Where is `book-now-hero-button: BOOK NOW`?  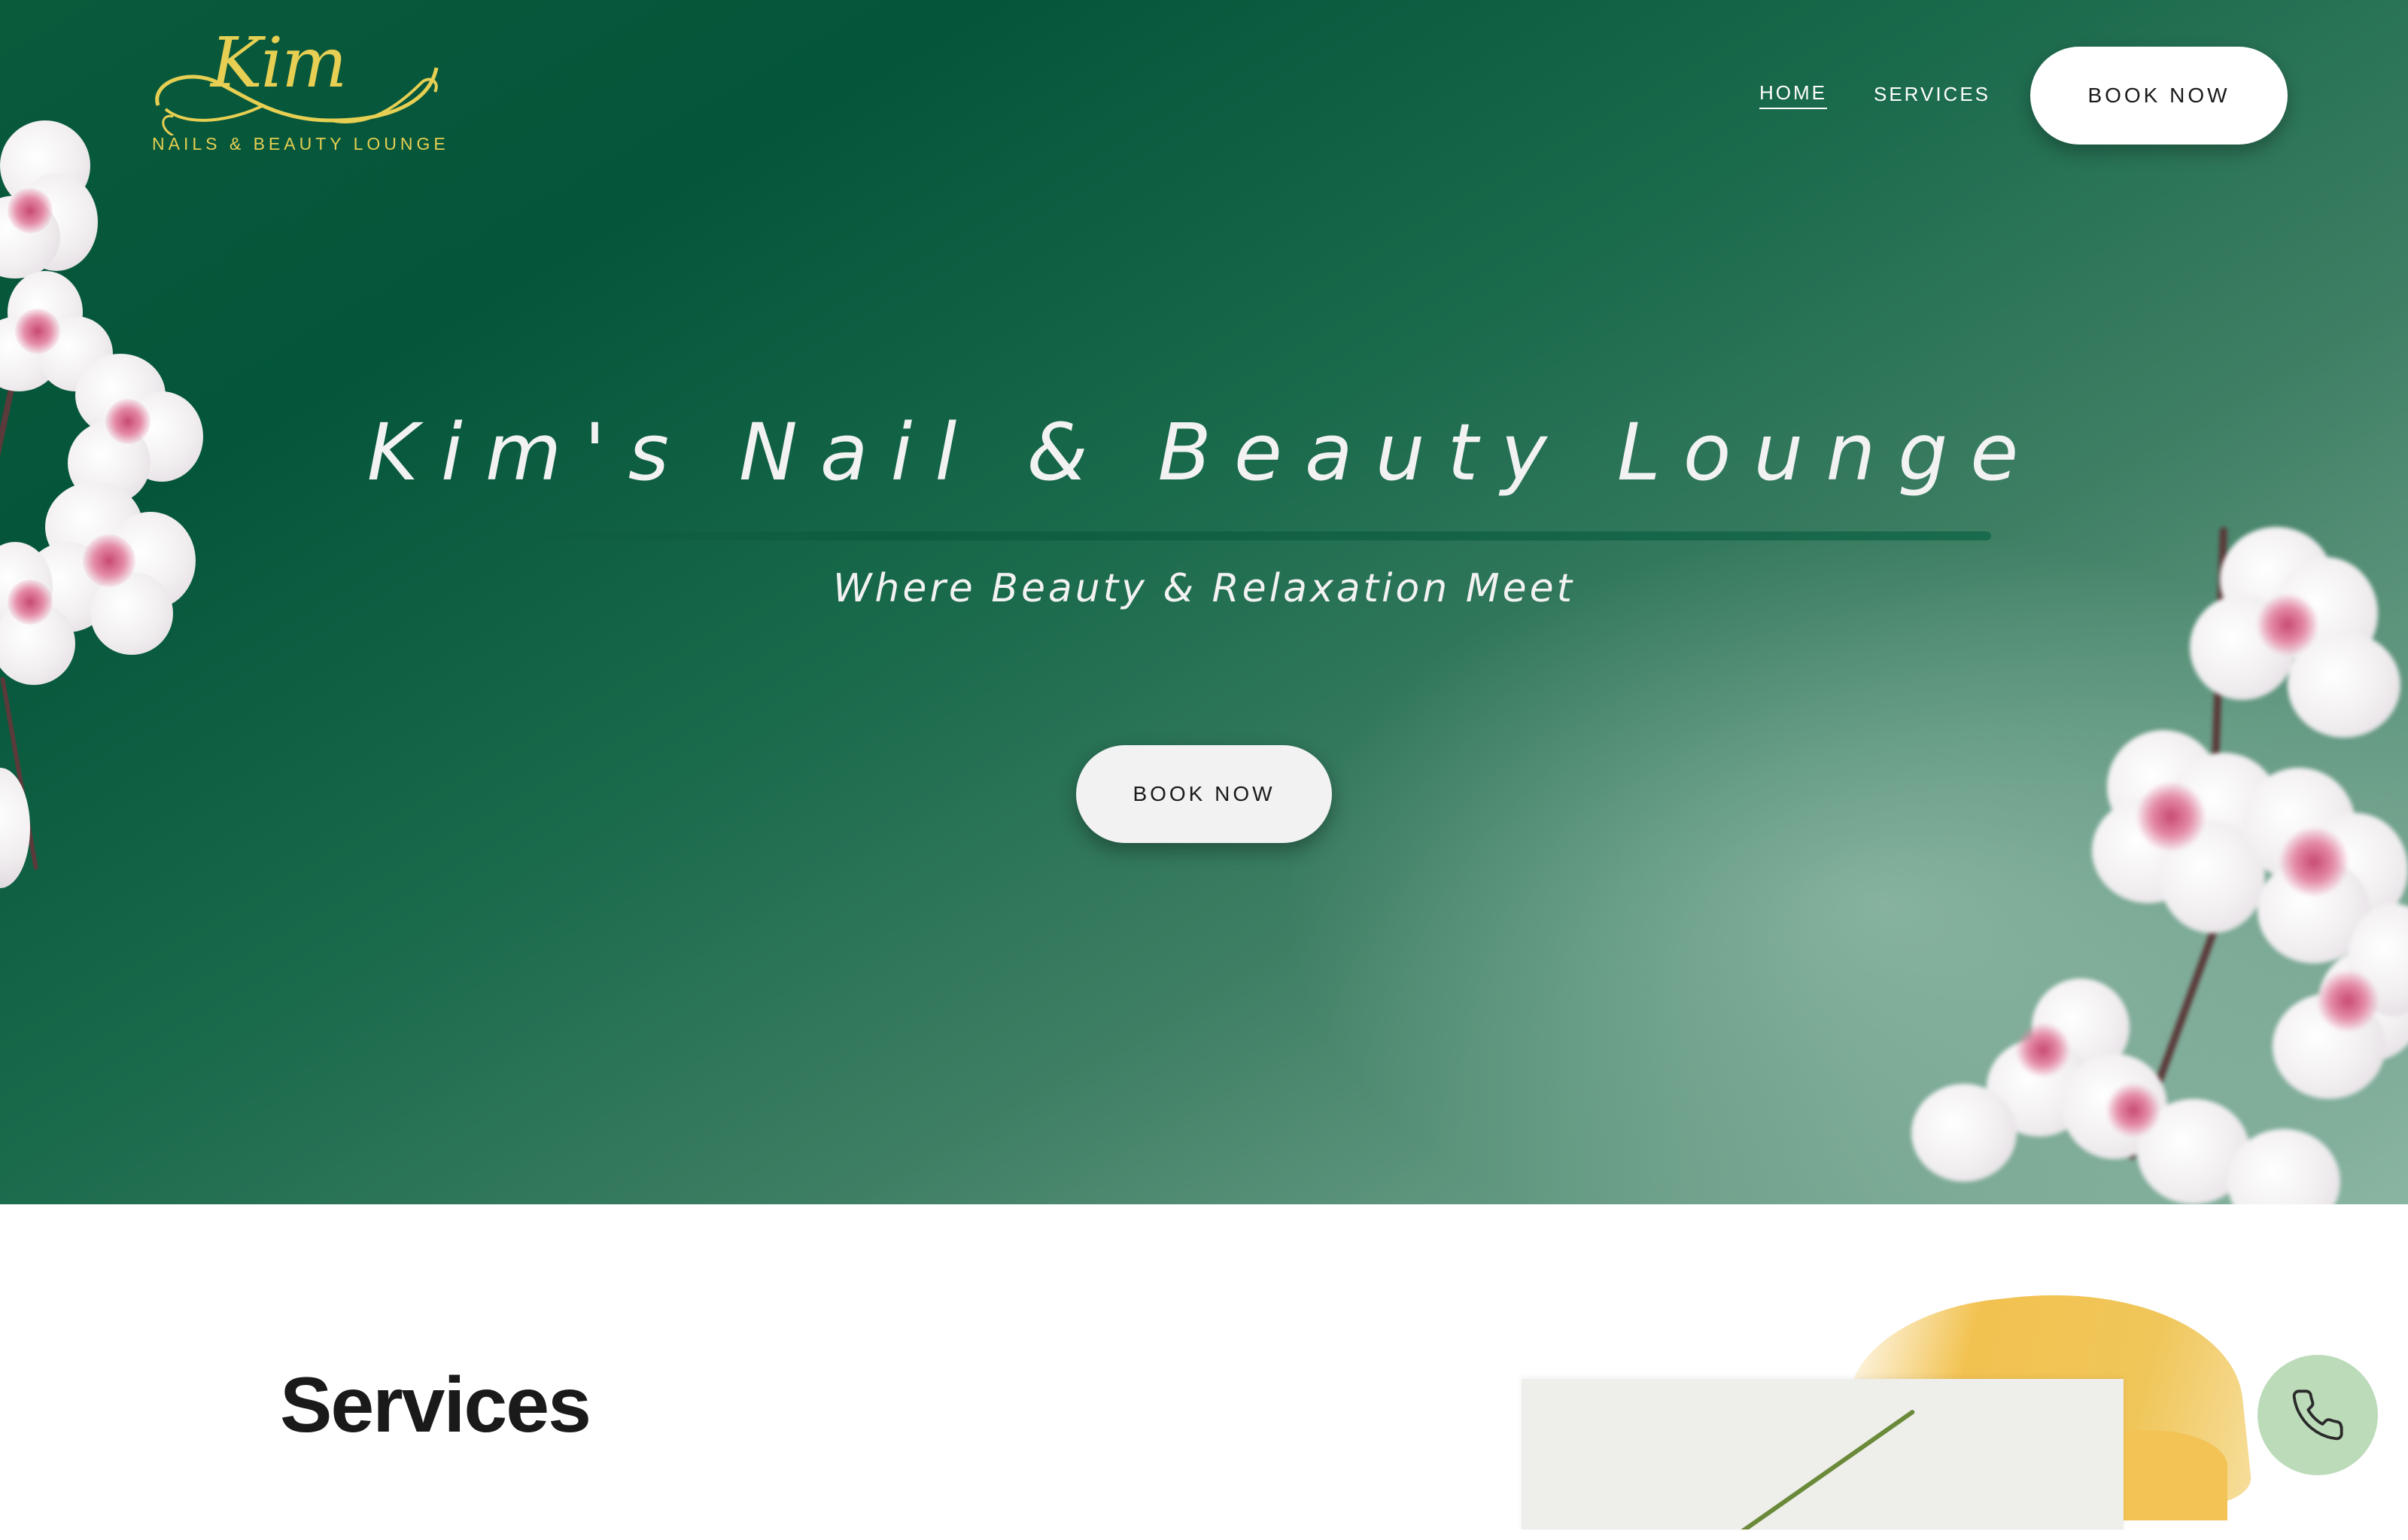 book-now-hero-button: BOOK NOW is located at coordinates (1204, 794).